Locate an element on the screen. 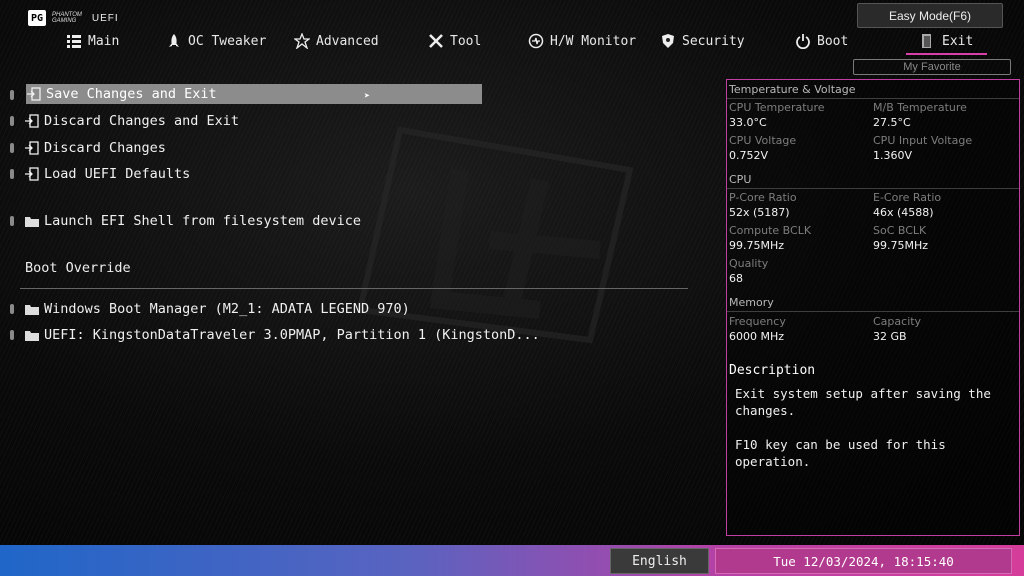 The image size is (1024, 576). menu-item-label: Discard Changes is located at coordinates (105, 148).